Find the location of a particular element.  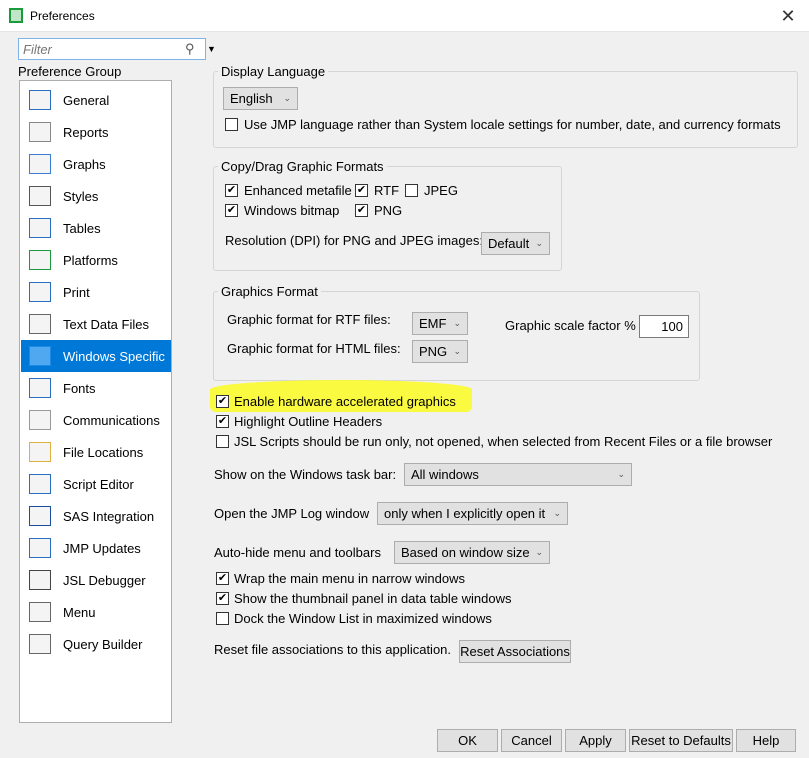

sidebar-item-jmp-updates: JMP Updates is located at coordinates (96, 548).